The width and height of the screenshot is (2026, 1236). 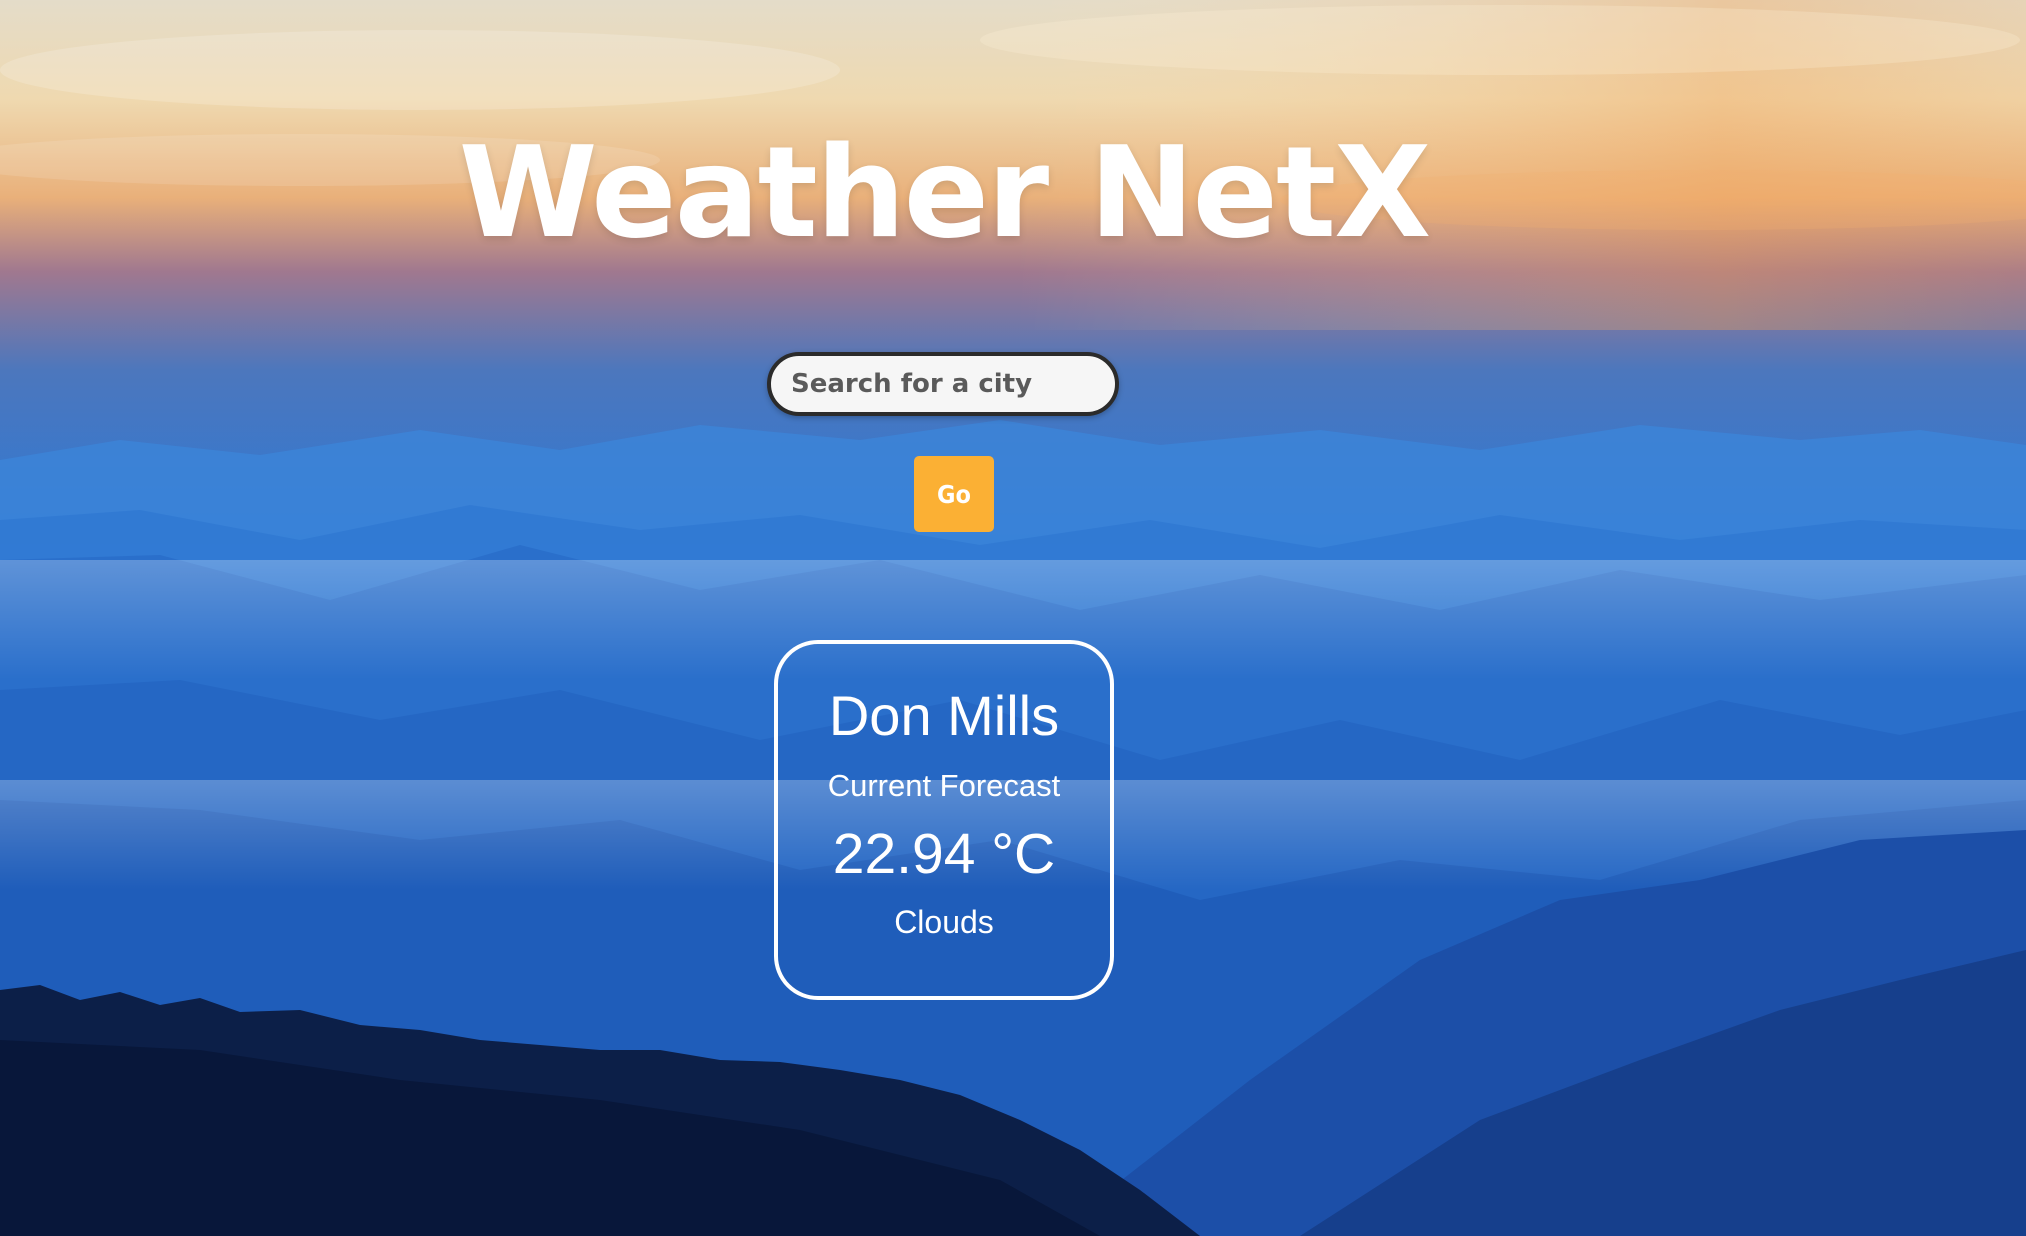 I want to click on weather-condition: Clouds, so click(x=944, y=922).